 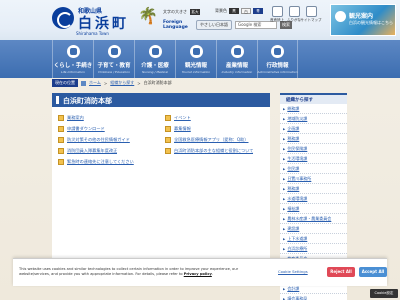 What do you see at coordinates (361, 16) in the screenshot?
I see `banner-title: 観光案内` at bounding box center [361, 16].